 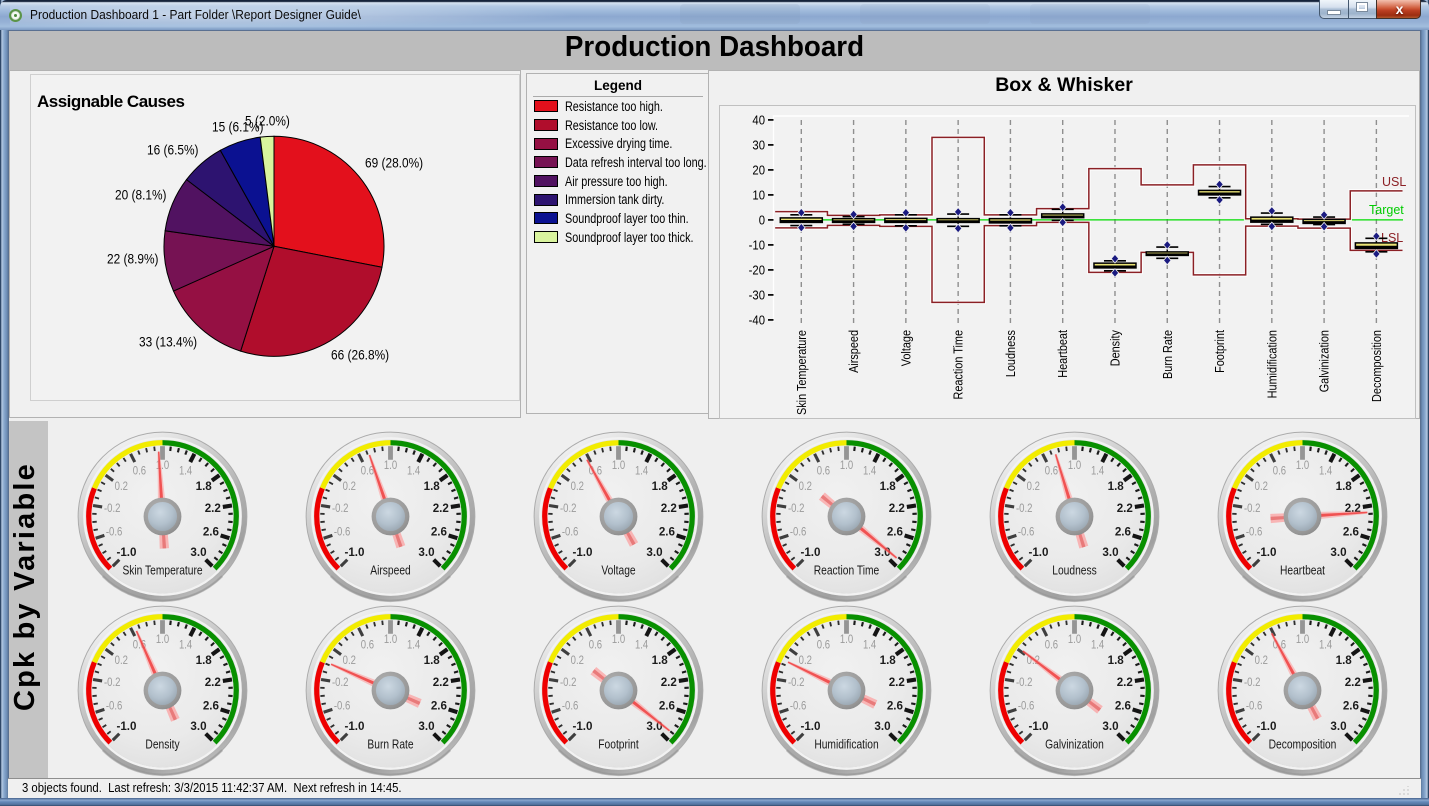 What do you see at coordinates (758, 119) in the screenshot?
I see `svg-text: 40` at bounding box center [758, 119].